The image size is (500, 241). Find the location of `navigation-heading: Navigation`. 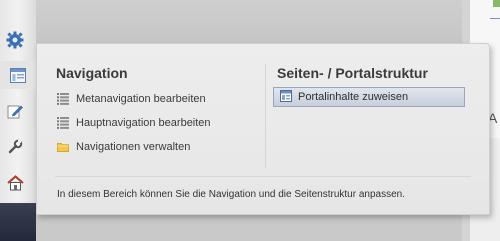

navigation-heading: Navigation is located at coordinates (92, 73).